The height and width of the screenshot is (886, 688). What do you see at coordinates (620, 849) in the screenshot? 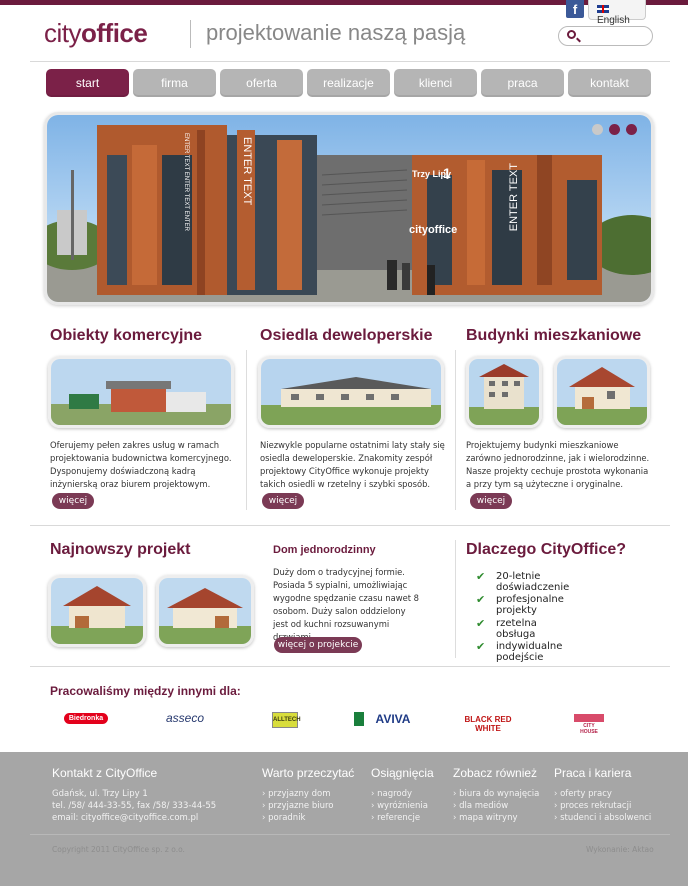
I see `made-by-link: Wykonanie: Aktao` at bounding box center [620, 849].